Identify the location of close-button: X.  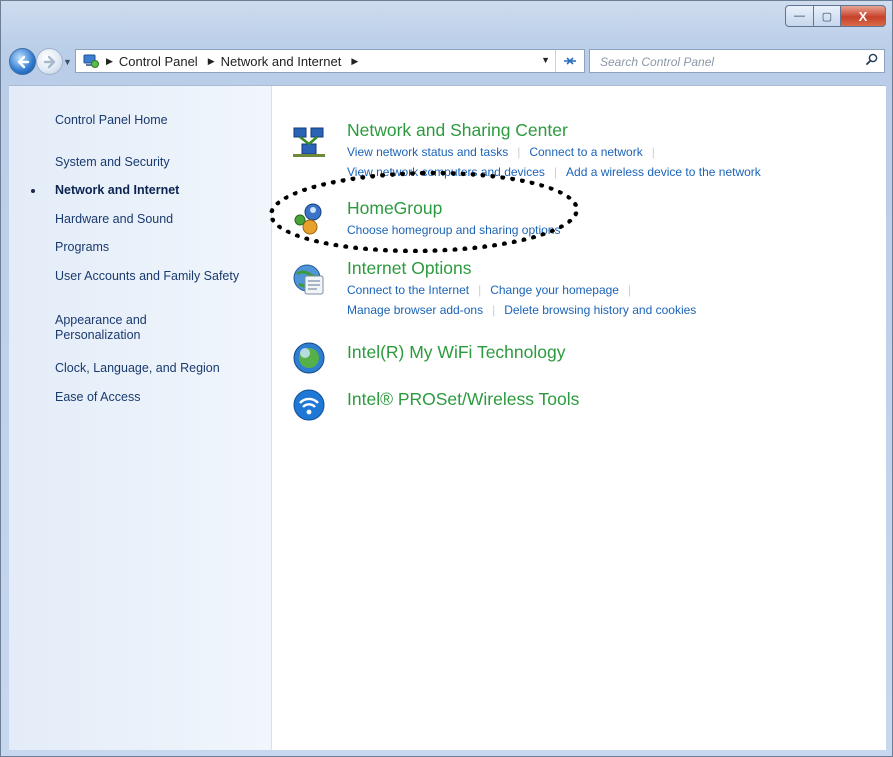
(863, 16).